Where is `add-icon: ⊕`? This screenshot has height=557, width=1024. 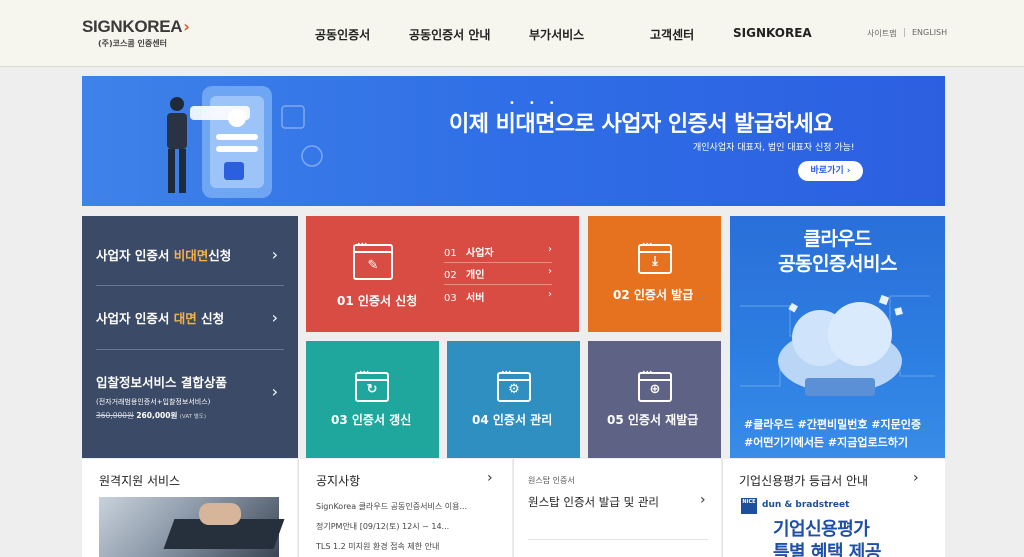 add-icon: ⊕ is located at coordinates (655, 385).